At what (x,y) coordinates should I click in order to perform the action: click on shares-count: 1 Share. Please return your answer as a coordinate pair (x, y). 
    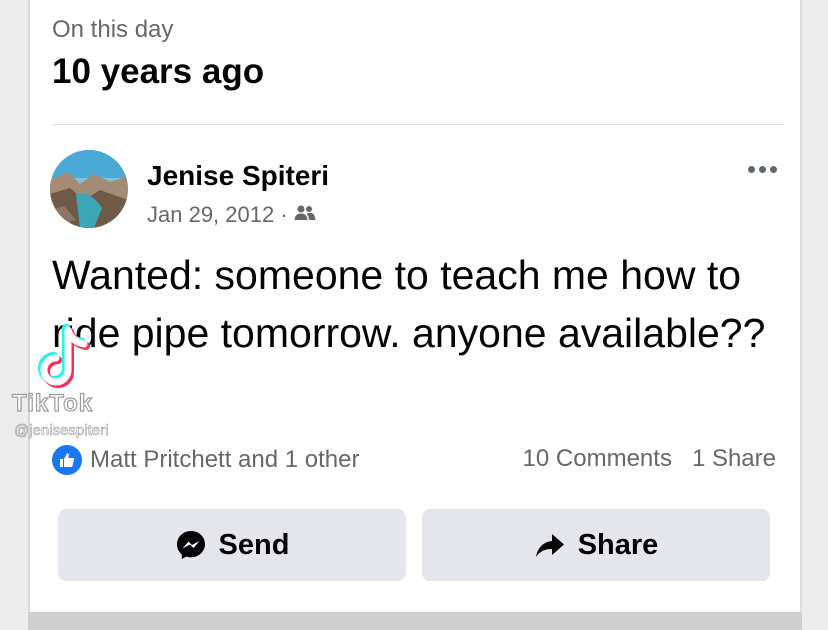
    Looking at the image, I should click on (734, 459).